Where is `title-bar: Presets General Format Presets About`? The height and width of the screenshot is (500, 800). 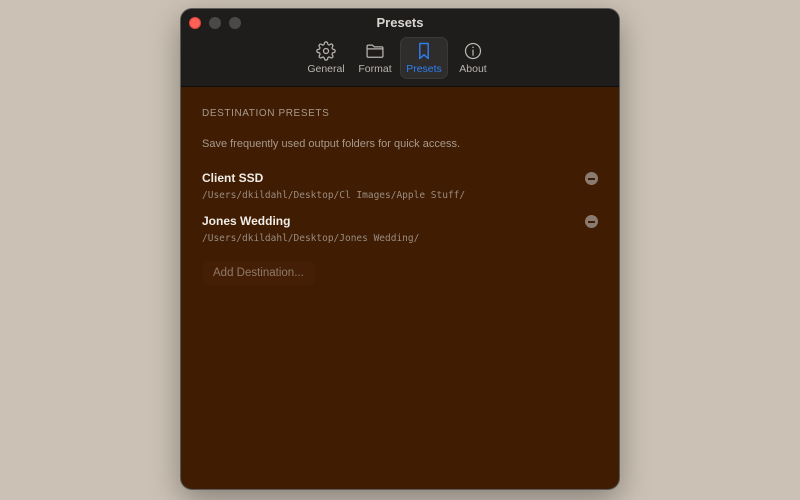 title-bar: Presets General Format Presets About is located at coordinates (400, 48).